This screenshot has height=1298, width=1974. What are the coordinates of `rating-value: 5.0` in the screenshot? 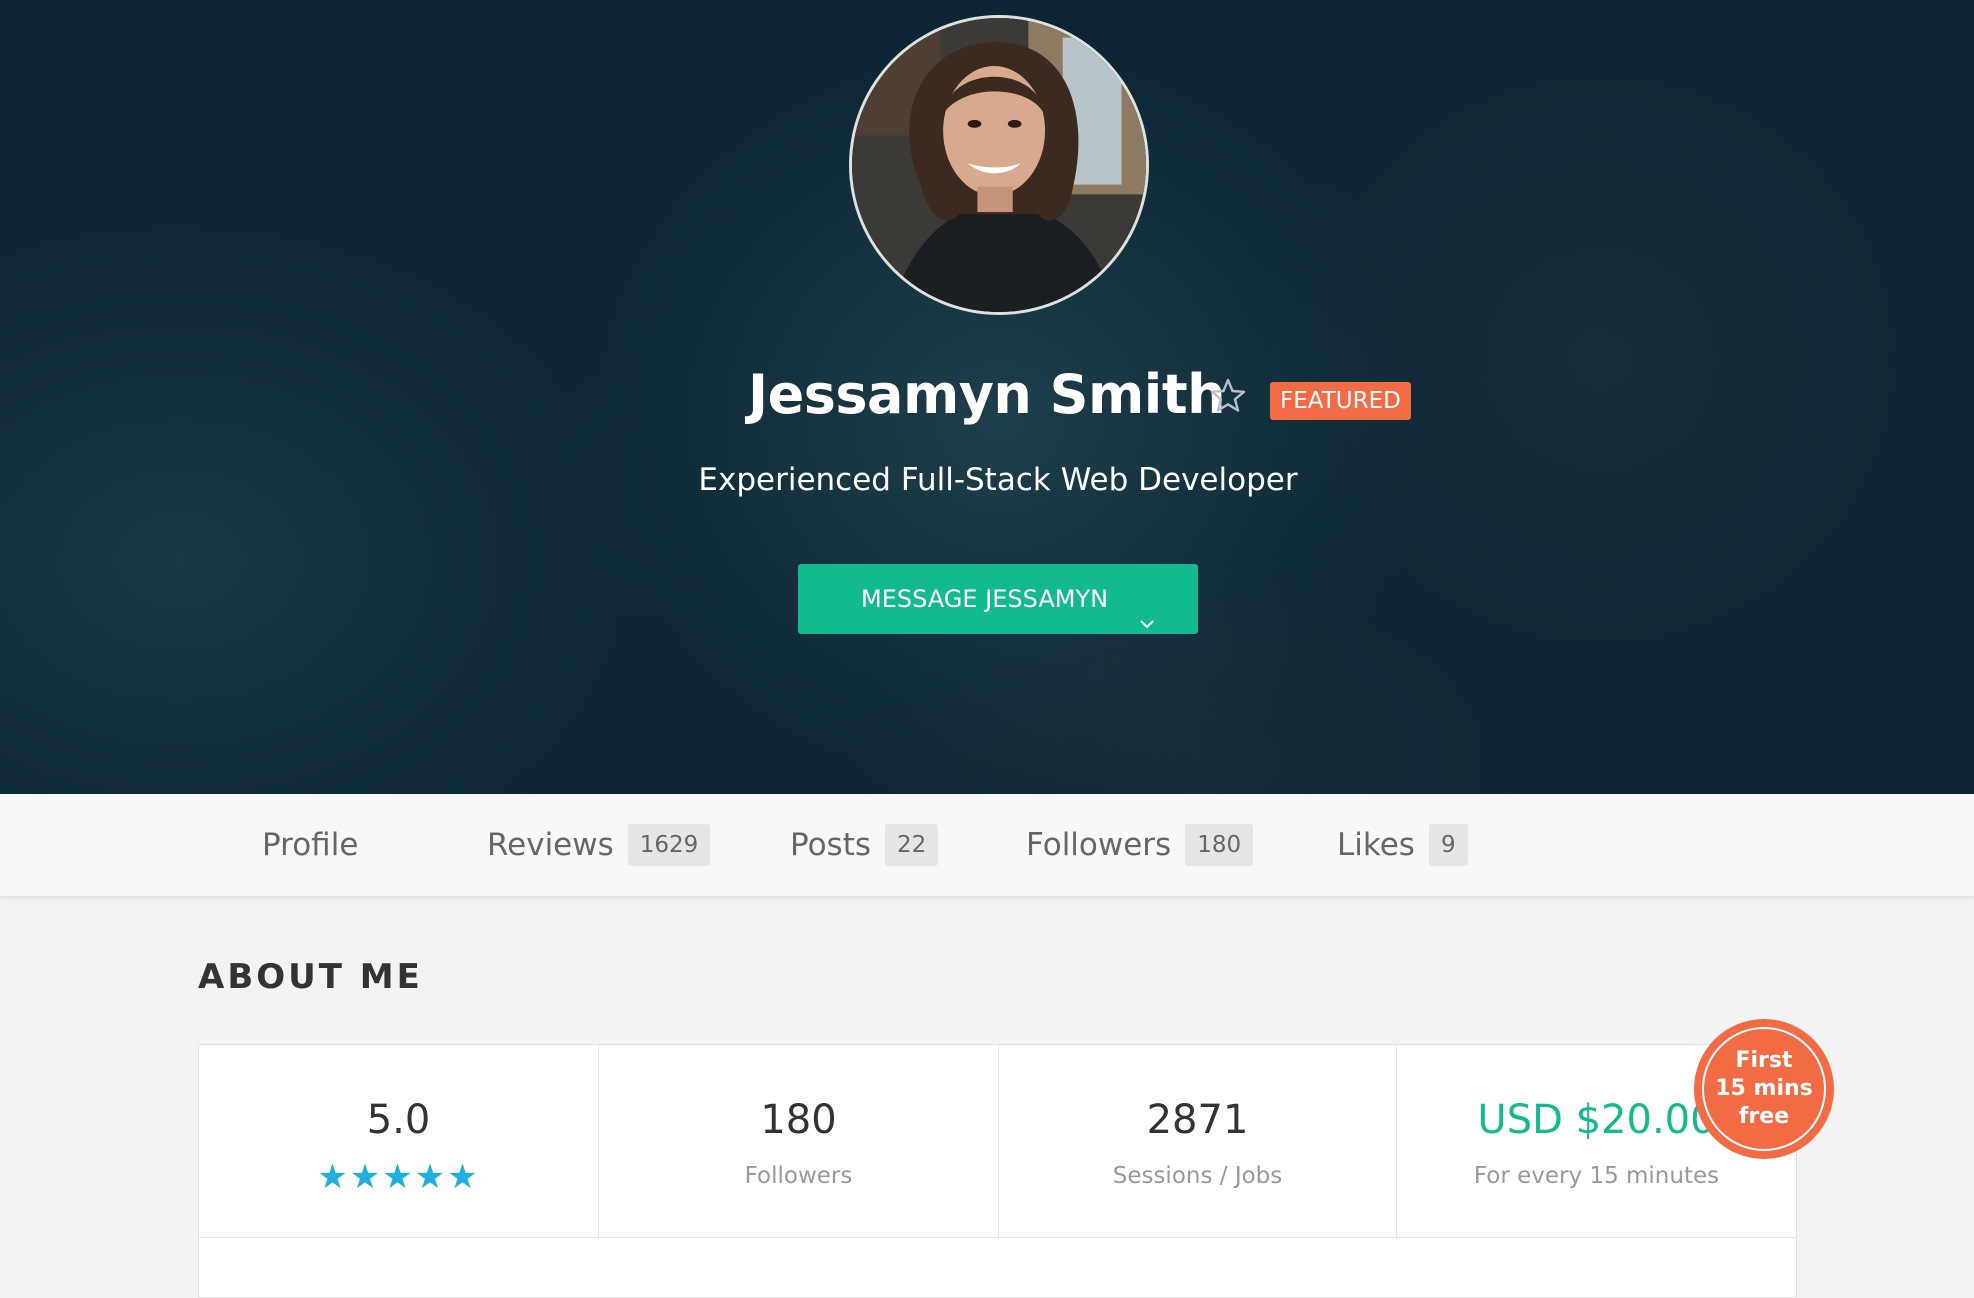 It's located at (398, 1120).